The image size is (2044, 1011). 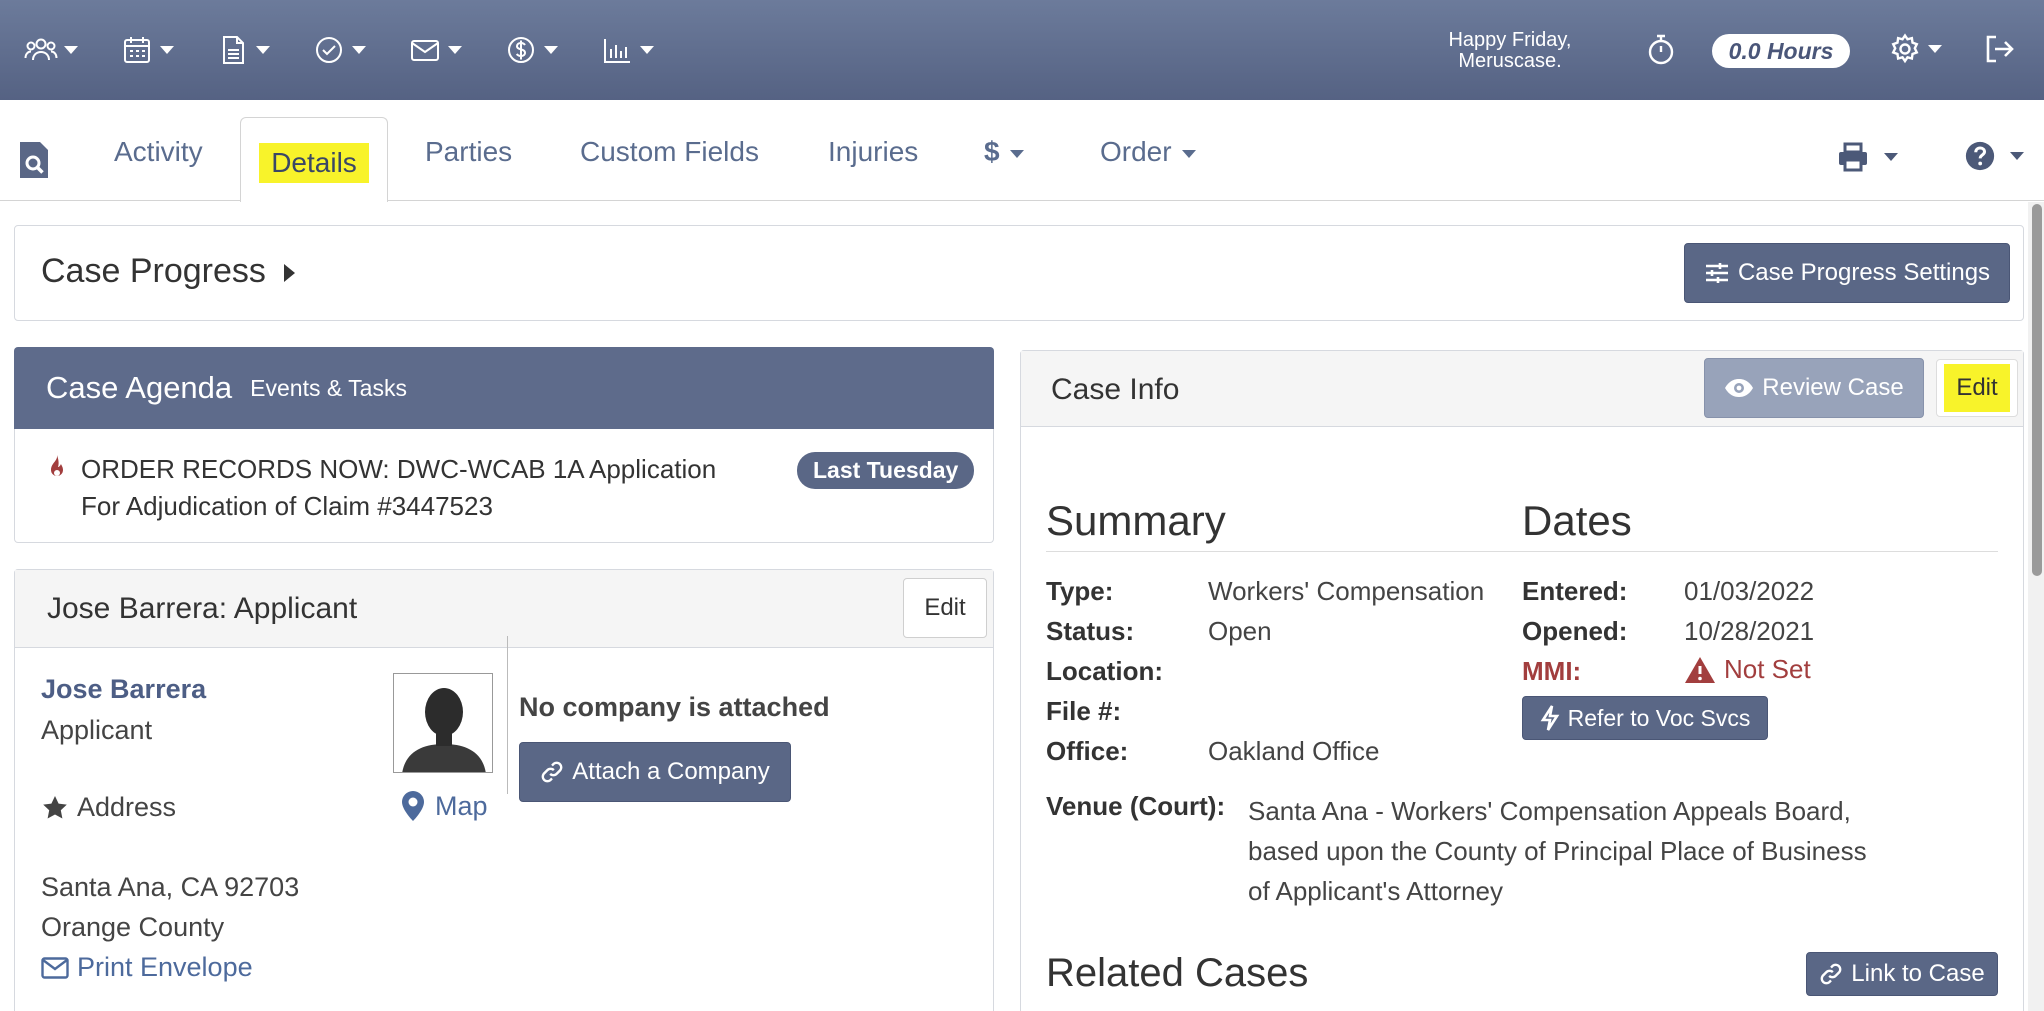 What do you see at coordinates (1999, 51) in the screenshot?
I see `logout-button` at bounding box center [1999, 51].